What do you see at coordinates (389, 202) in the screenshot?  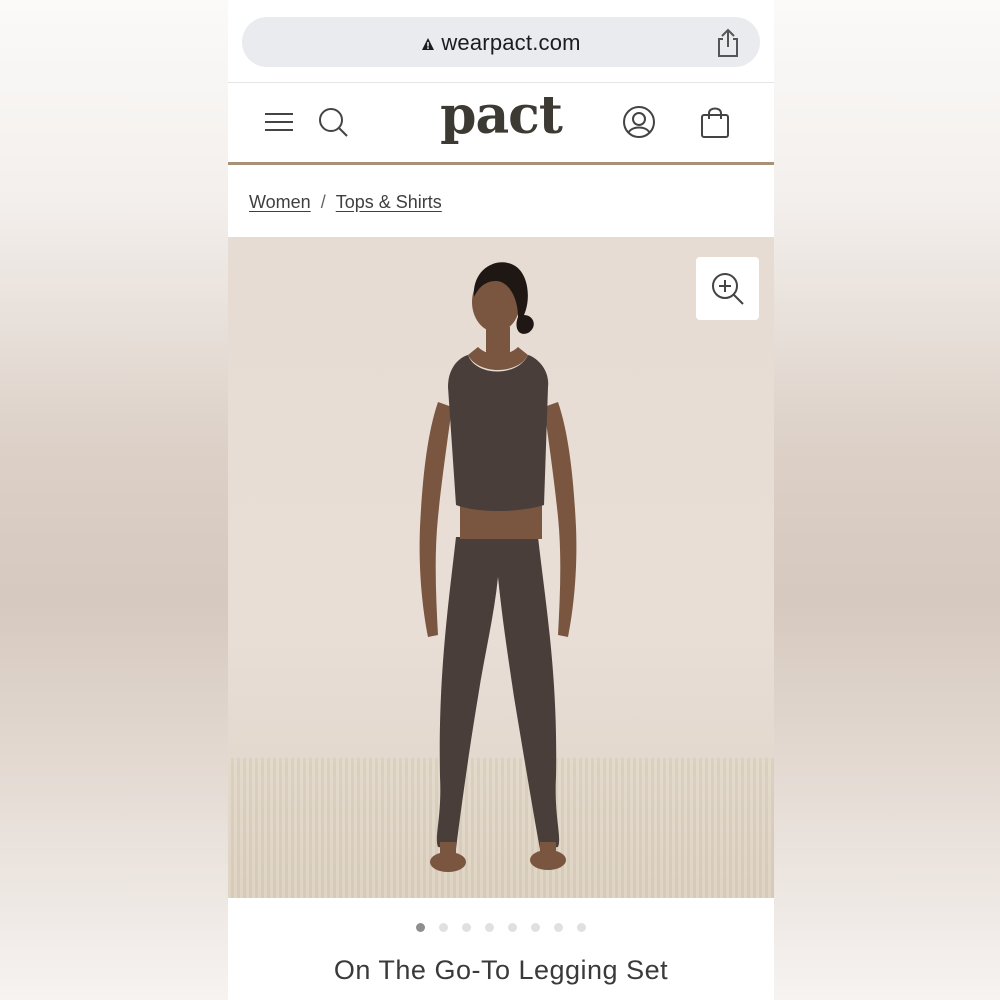 I see `breadcrumb-link-tops-shirts: Tops & Shirts` at bounding box center [389, 202].